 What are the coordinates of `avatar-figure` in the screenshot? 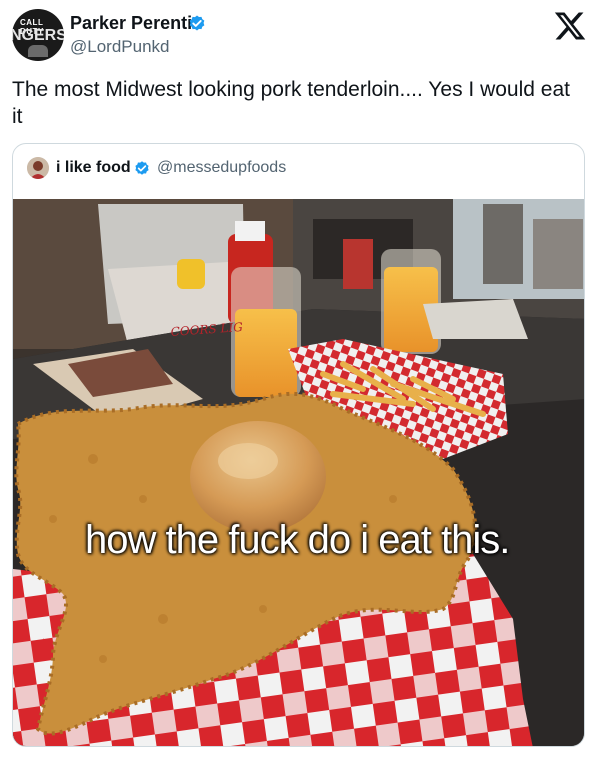 It's located at (38, 51).